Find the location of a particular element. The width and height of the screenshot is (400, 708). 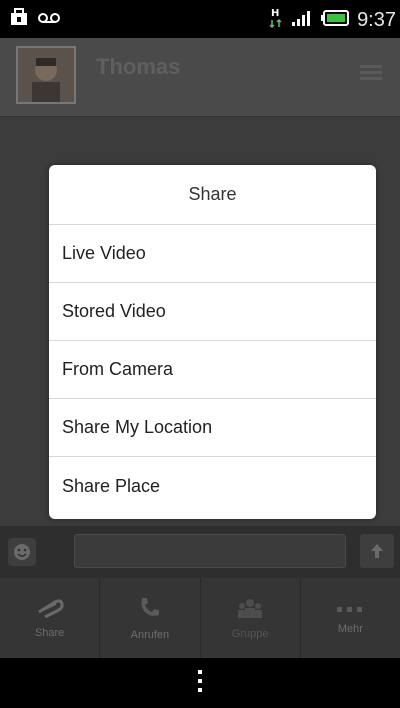

message-input is located at coordinates (210, 551).